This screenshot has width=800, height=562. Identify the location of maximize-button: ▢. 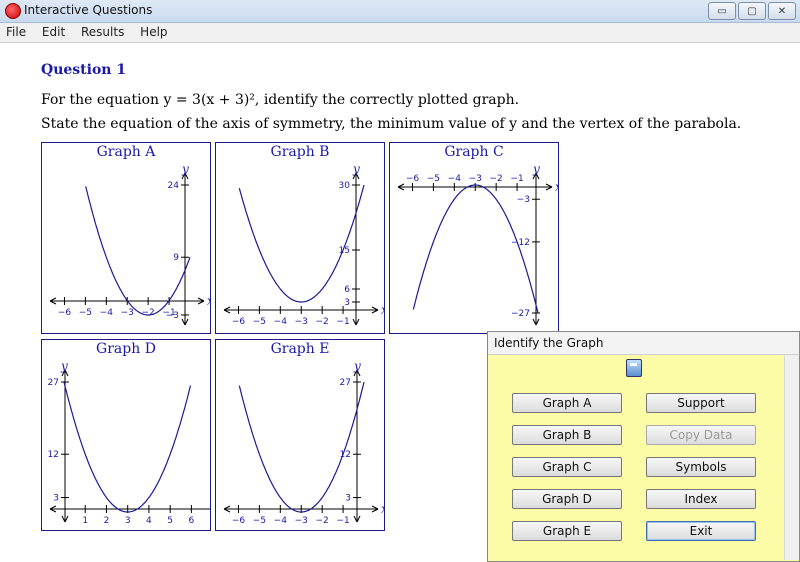
(752, 11).